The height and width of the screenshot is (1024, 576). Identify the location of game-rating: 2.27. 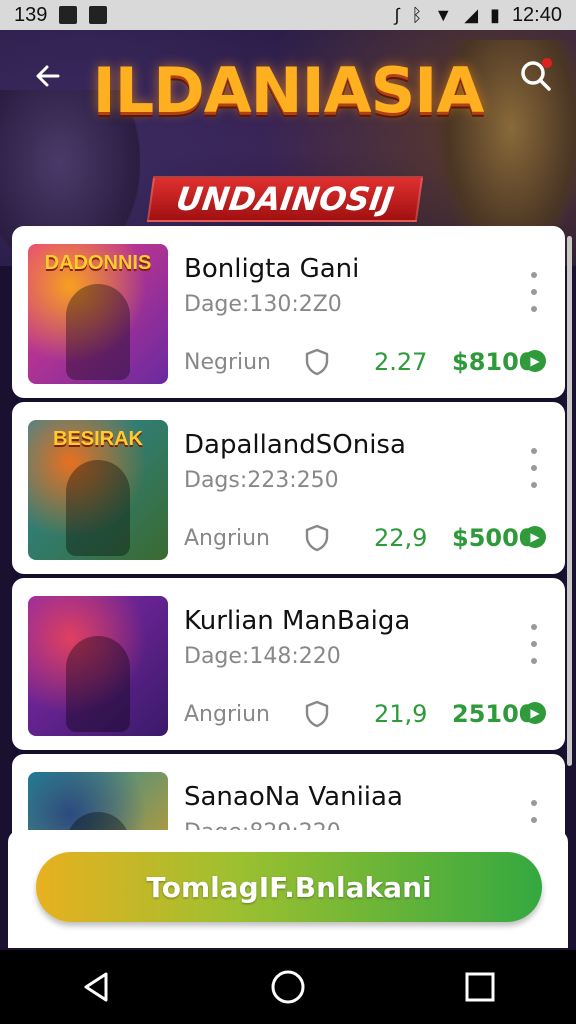
(401, 362).